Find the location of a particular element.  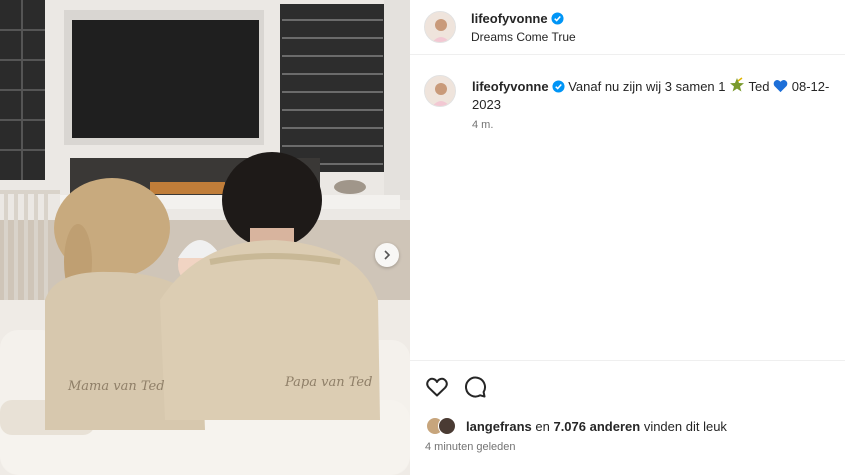

liker-username: langefrans is located at coordinates (499, 426).